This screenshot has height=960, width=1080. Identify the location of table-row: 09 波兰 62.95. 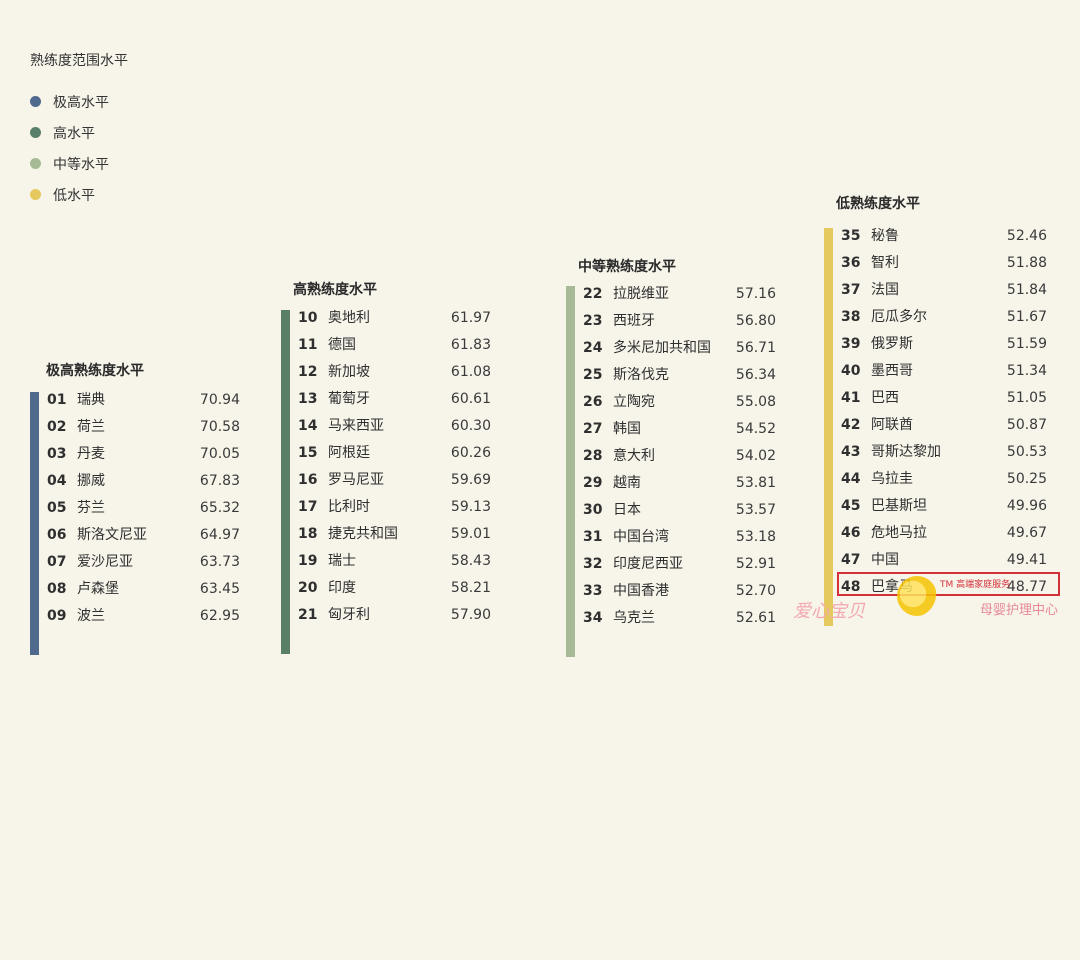
(143, 616).